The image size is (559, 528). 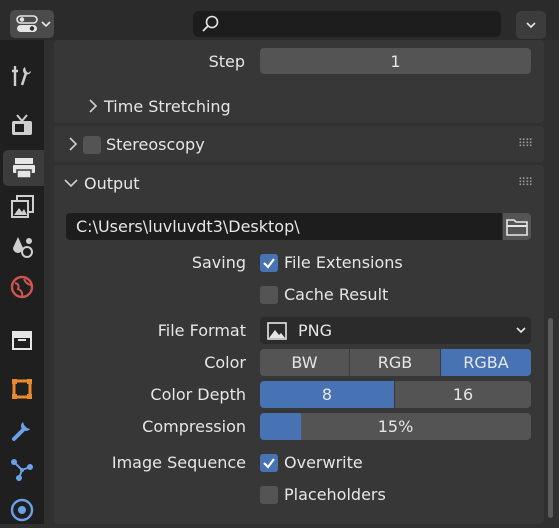 I want to click on file-extensions-checkbox, so click(x=269, y=263).